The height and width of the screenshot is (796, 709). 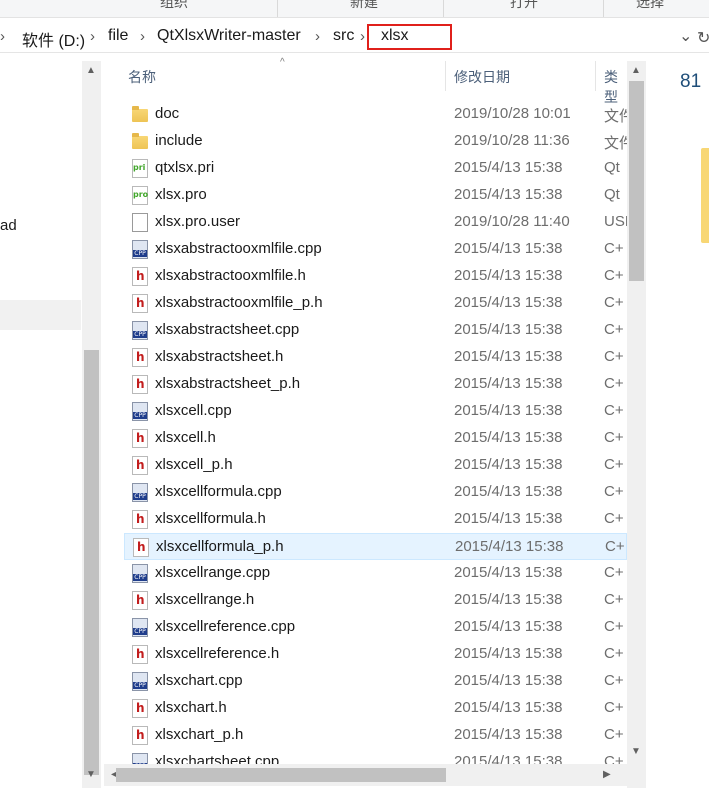 I want to click on file-row: h xlsxcellformula_p.h 2015/4/13 15:38 C+, so click(x=375, y=546).